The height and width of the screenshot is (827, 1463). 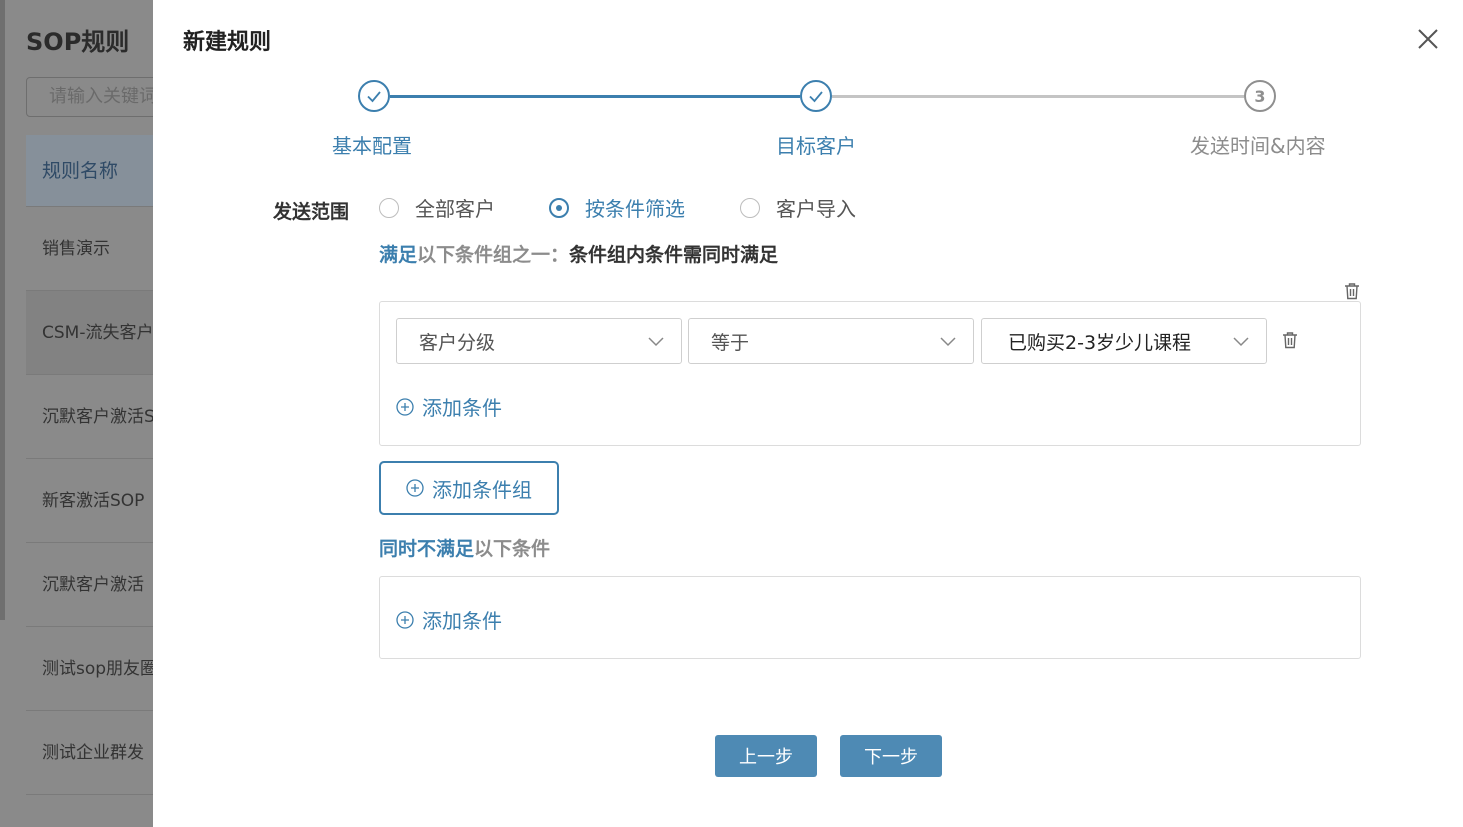 I want to click on exclude-condition-box: 添加条件, so click(x=870, y=617).